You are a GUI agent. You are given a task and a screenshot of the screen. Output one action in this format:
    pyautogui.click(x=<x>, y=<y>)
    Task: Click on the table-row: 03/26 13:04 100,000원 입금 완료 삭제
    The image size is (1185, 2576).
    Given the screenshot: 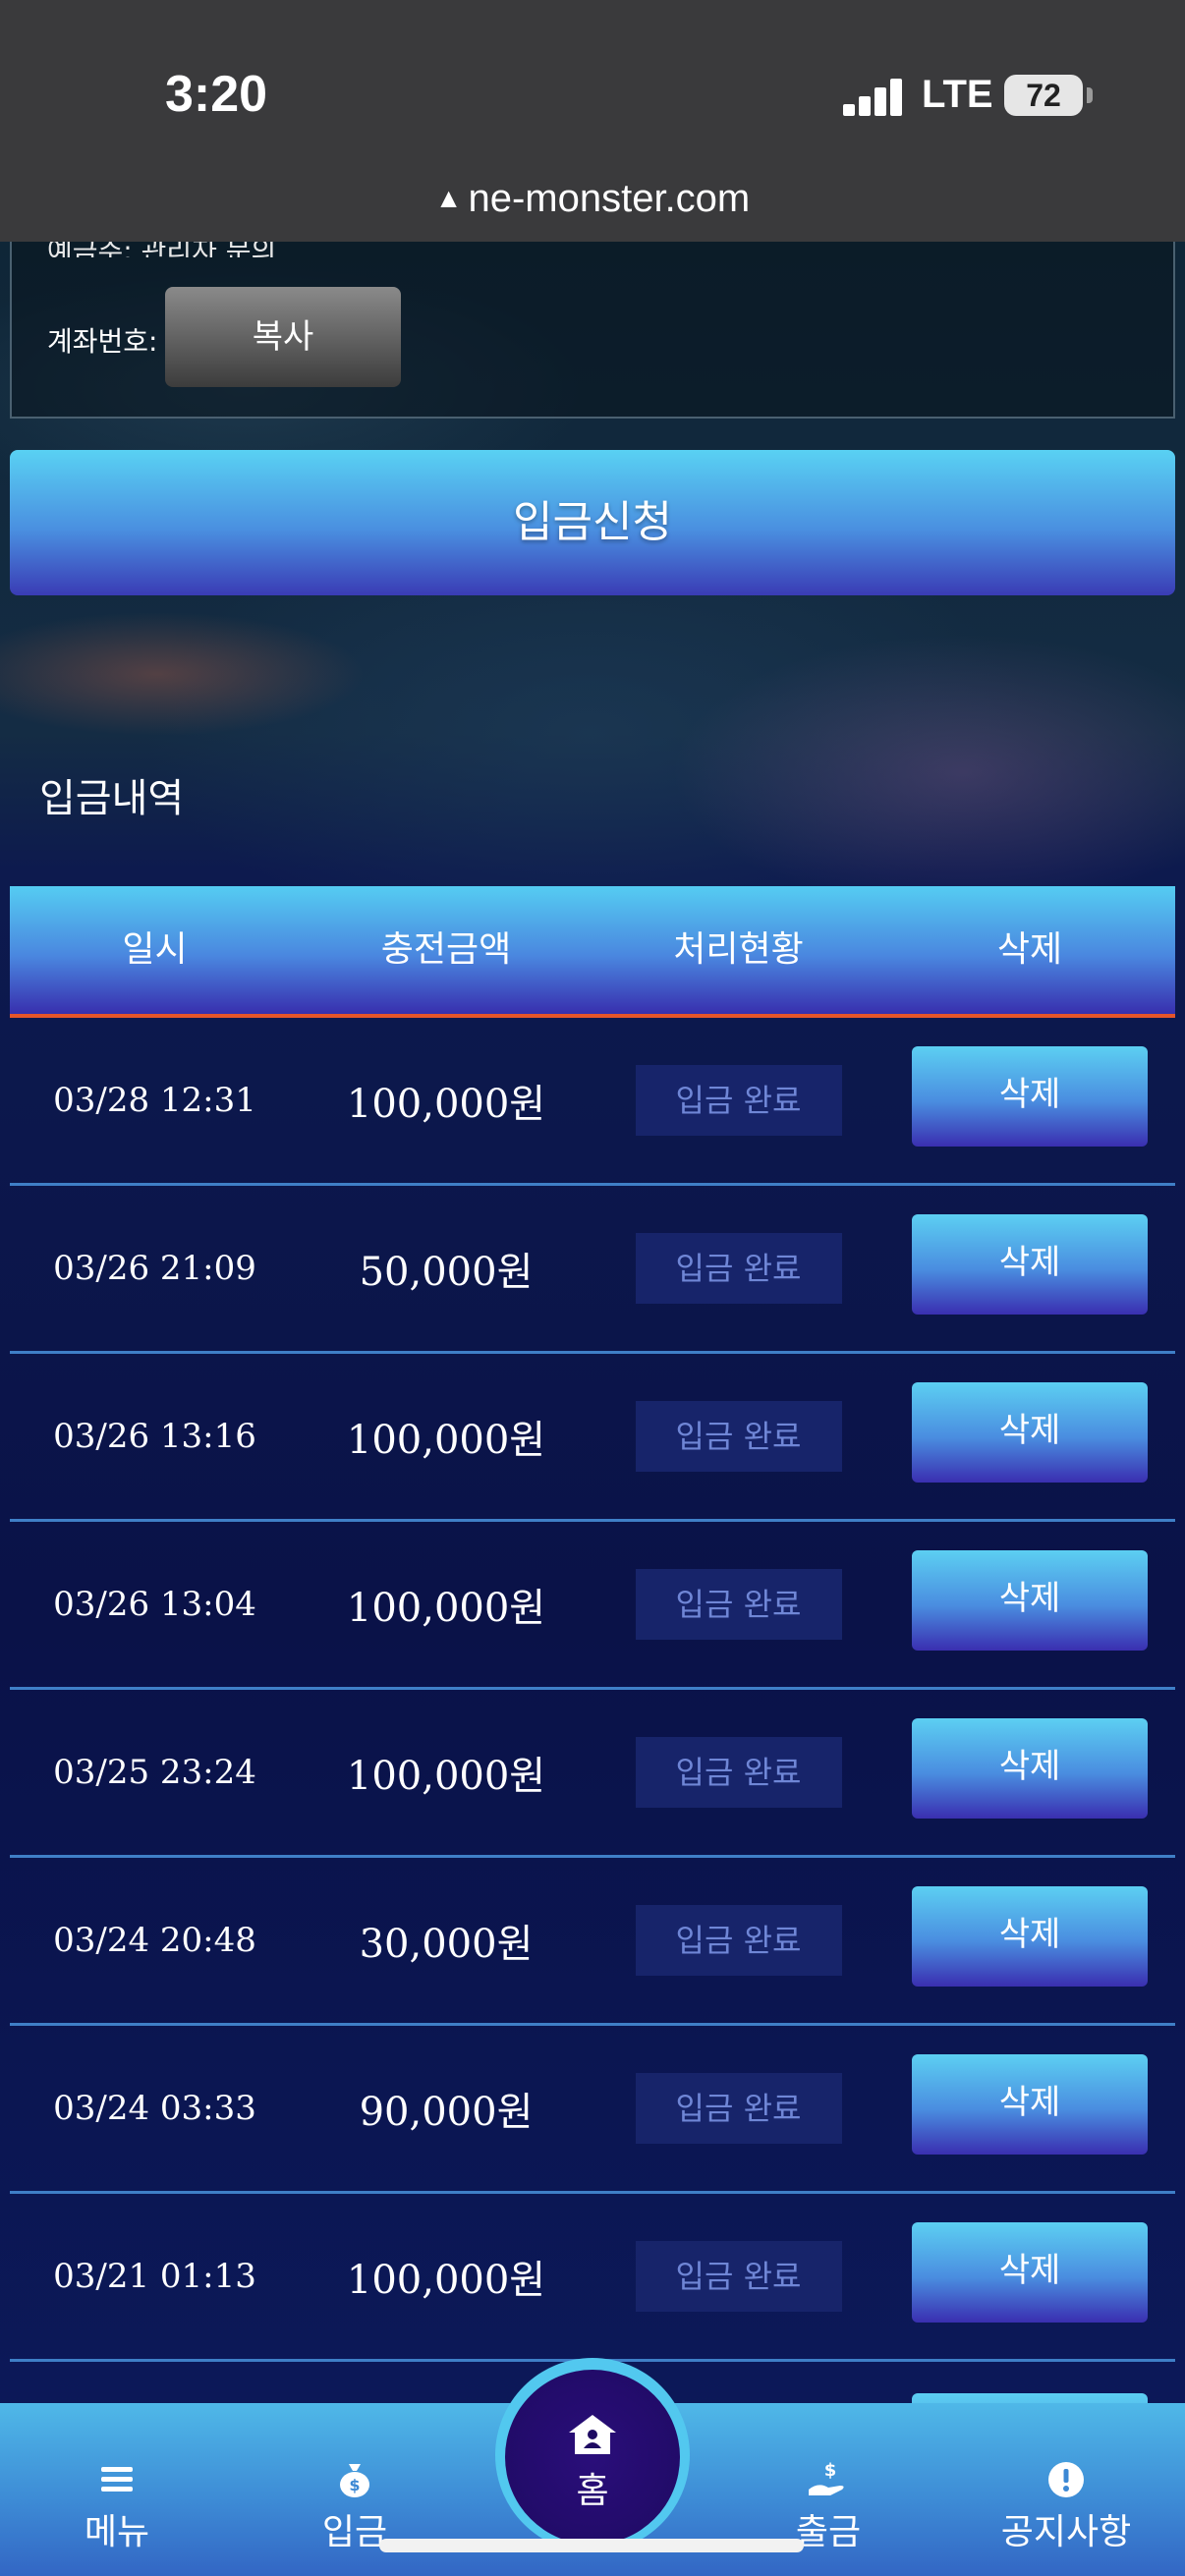 What is the action you would take?
    pyautogui.click(x=592, y=1606)
    